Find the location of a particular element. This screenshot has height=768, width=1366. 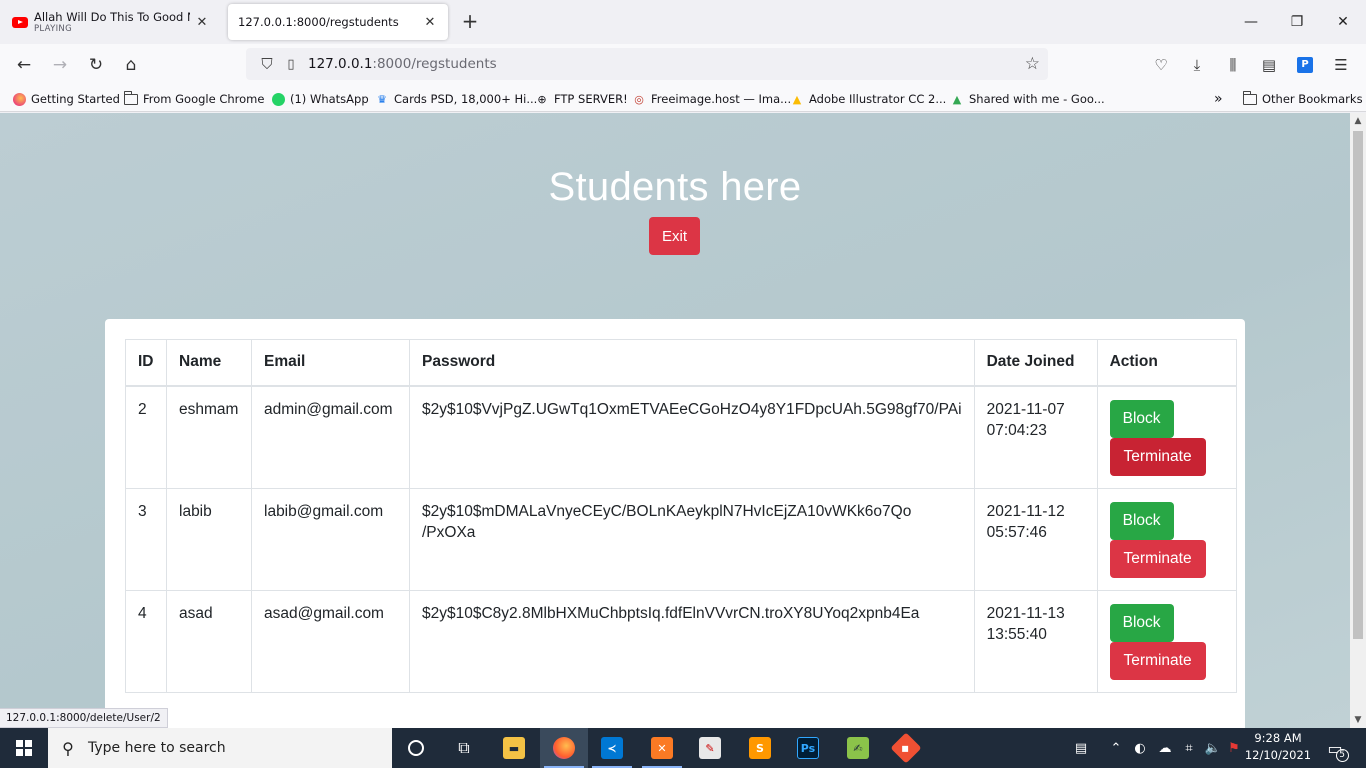

scroll-down-arrow-icon: ▼ is located at coordinates (1358, 720).